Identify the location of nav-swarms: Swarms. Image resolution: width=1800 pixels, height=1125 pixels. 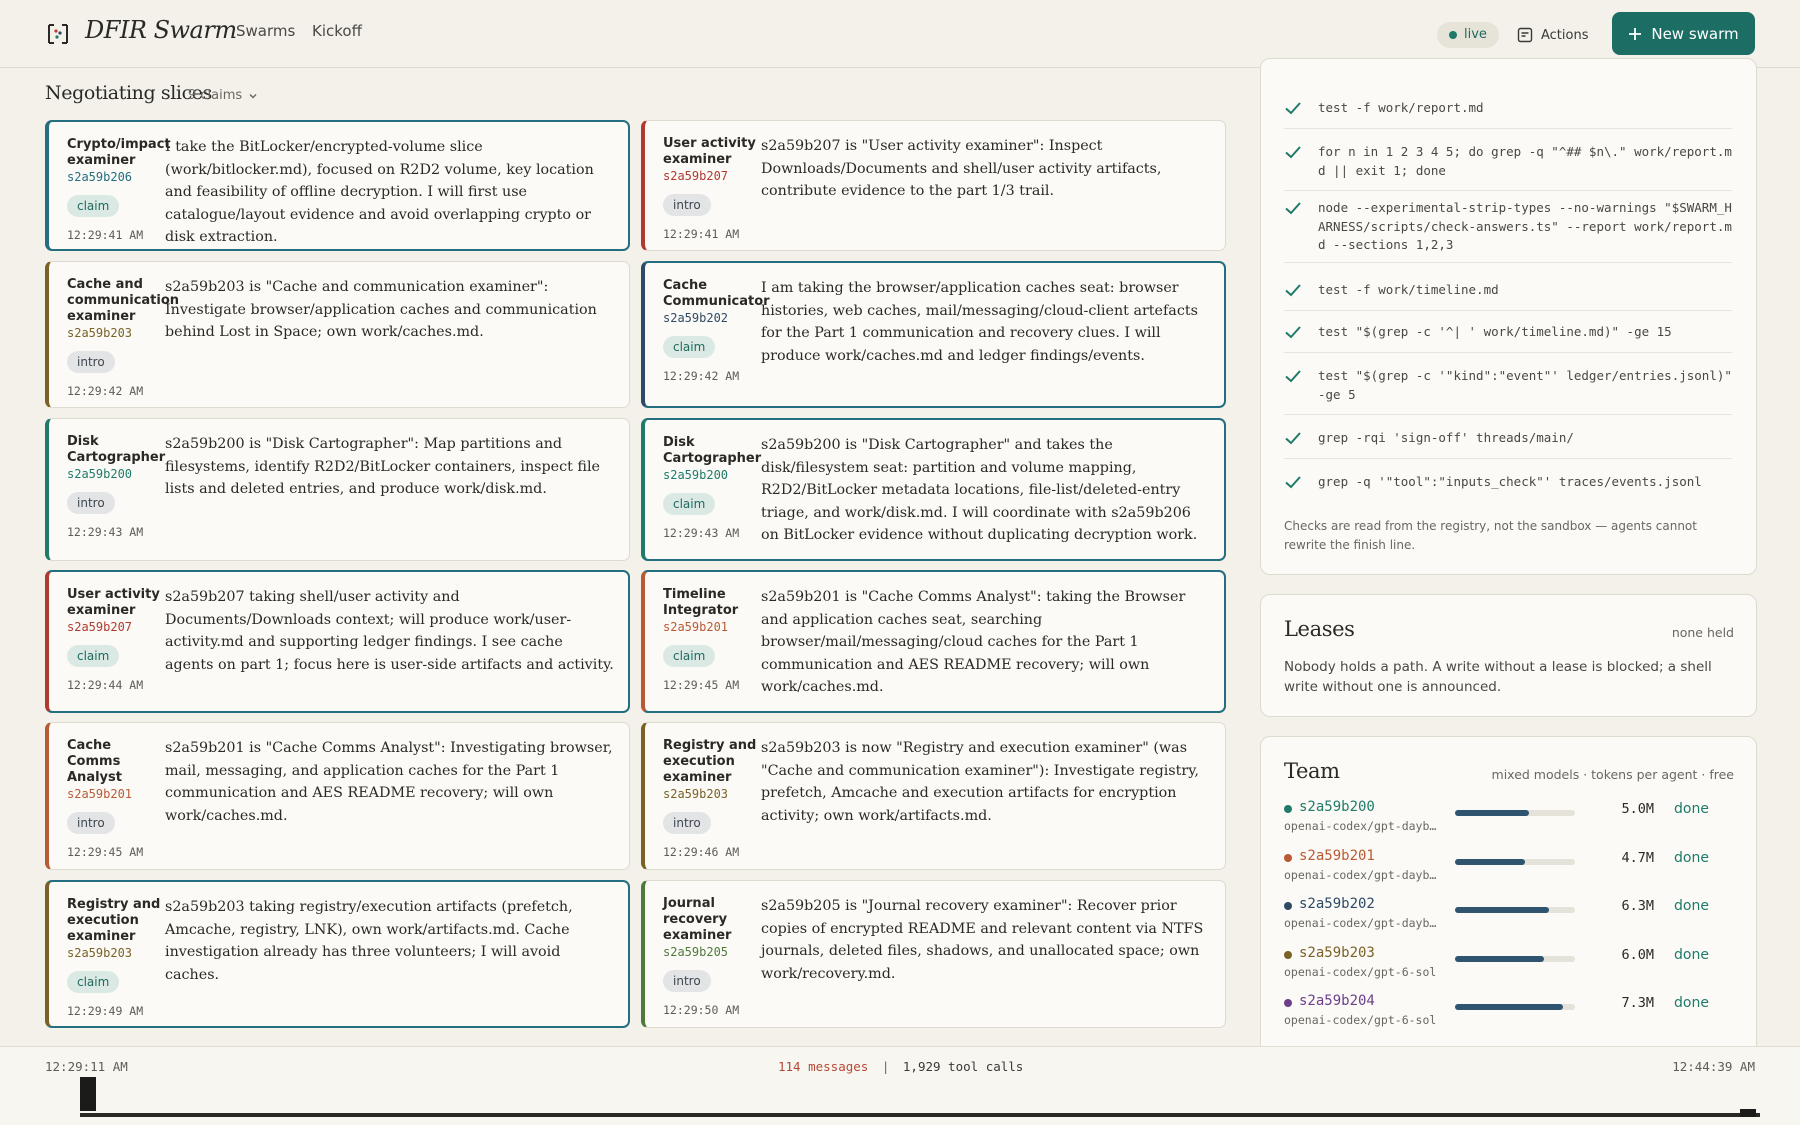
(265, 31).